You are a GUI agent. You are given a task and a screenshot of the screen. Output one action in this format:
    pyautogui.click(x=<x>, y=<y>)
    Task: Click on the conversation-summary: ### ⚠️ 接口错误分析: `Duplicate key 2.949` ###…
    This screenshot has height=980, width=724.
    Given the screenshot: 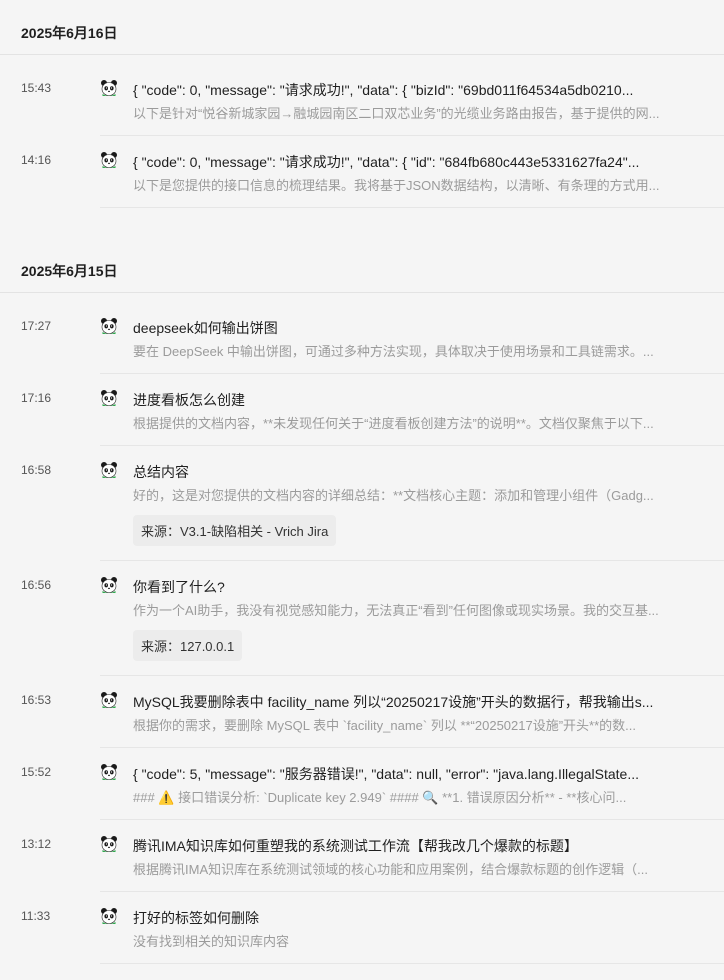 What is the action you would take?
    pyautogui.click(x=380, y=797)
    